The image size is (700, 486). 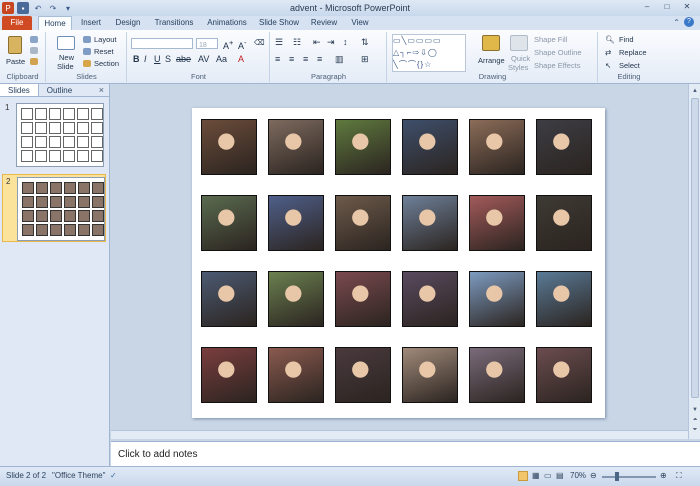 What do you see at coordinates (157, 59) in the screenshot?
I see `underline-icon: U` at bounding box center [157, 59].